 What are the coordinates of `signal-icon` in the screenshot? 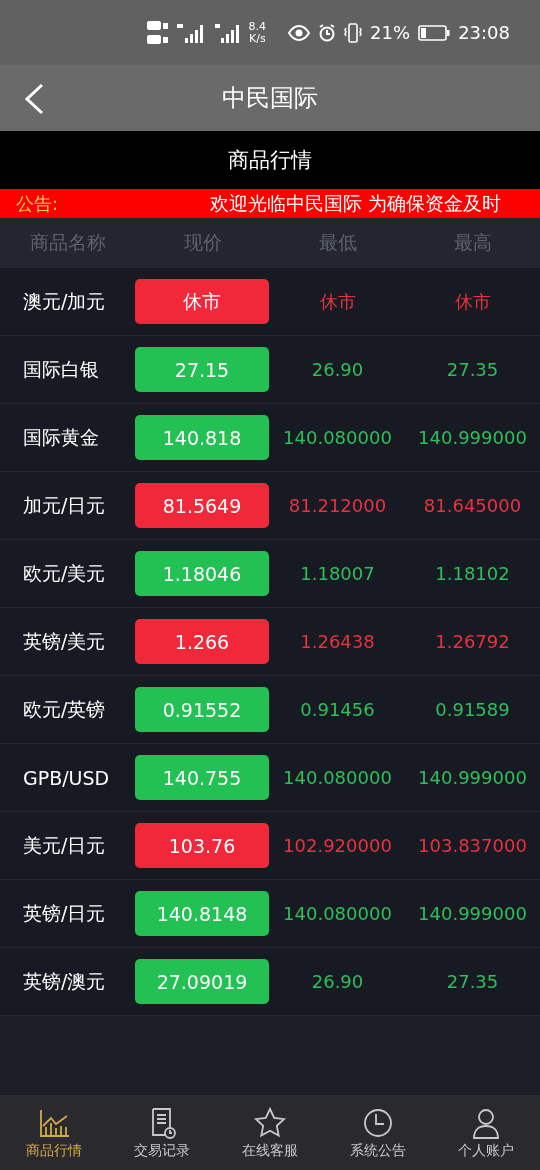 It's located at (227, 32).